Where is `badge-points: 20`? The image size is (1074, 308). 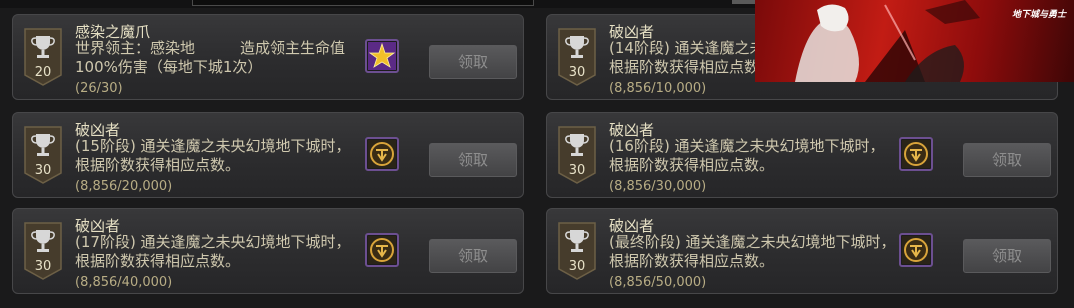 badge-points: 20 is located at coordinates (43, 72).